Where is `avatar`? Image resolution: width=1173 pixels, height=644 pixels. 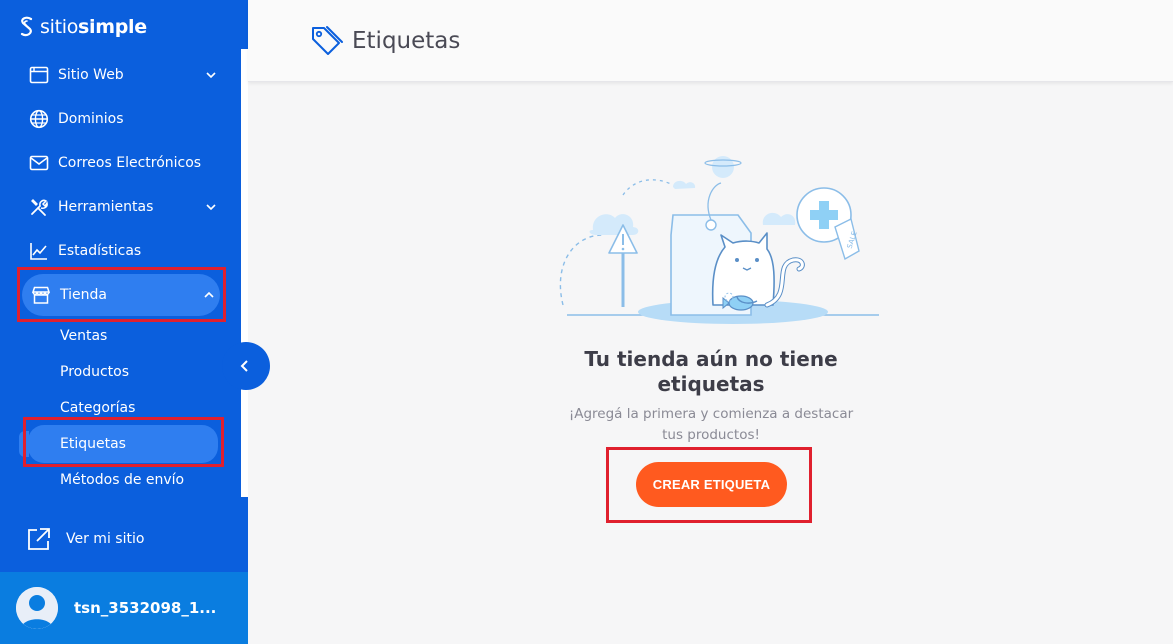 avatar is located at coordinates (37, 608).